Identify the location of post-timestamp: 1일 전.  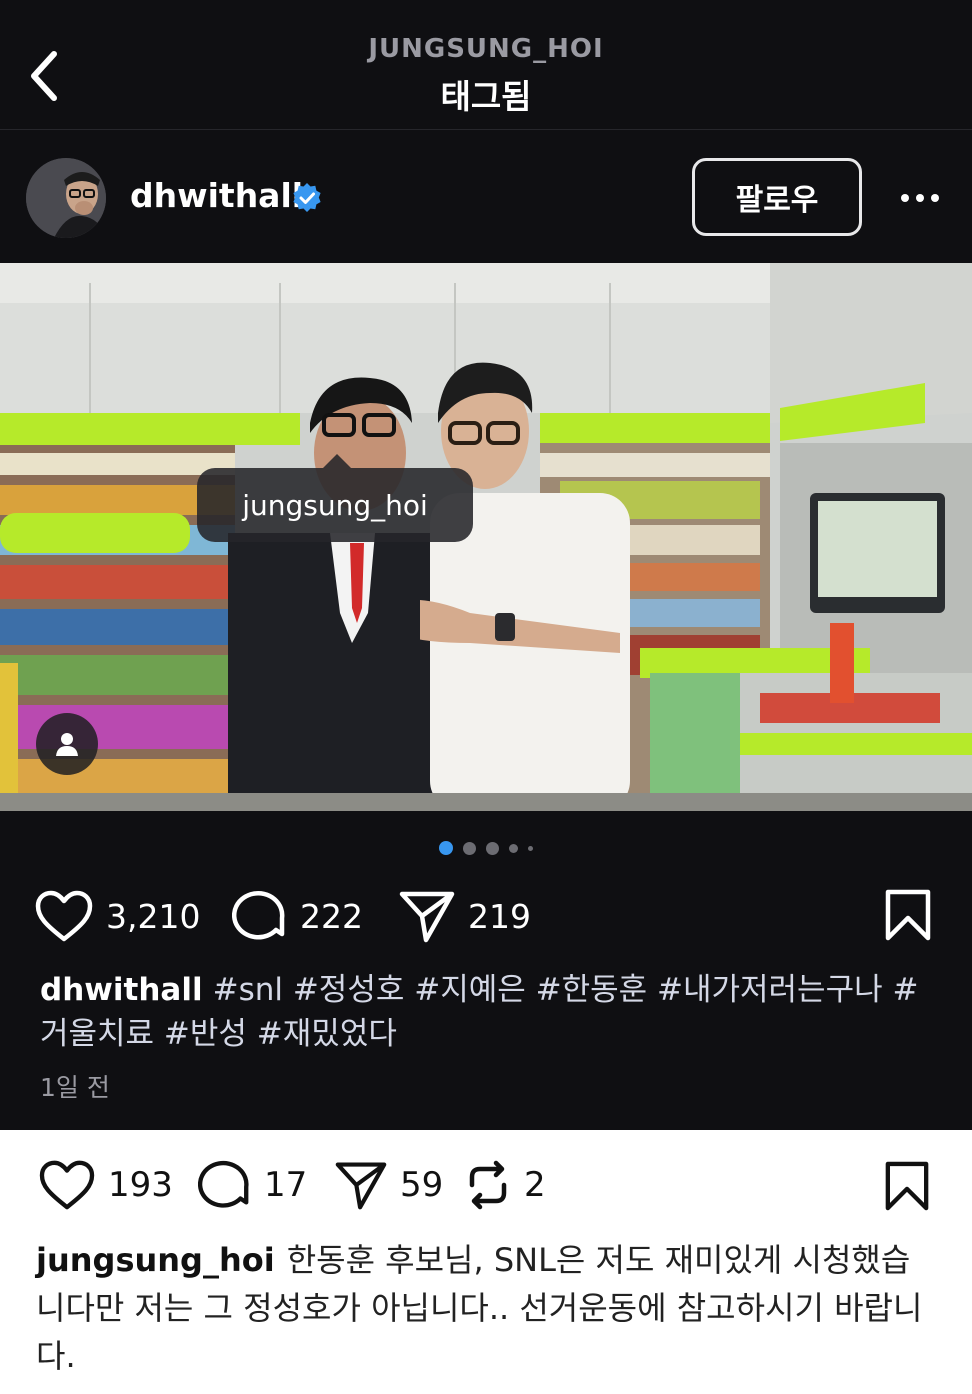
(75, 1087).